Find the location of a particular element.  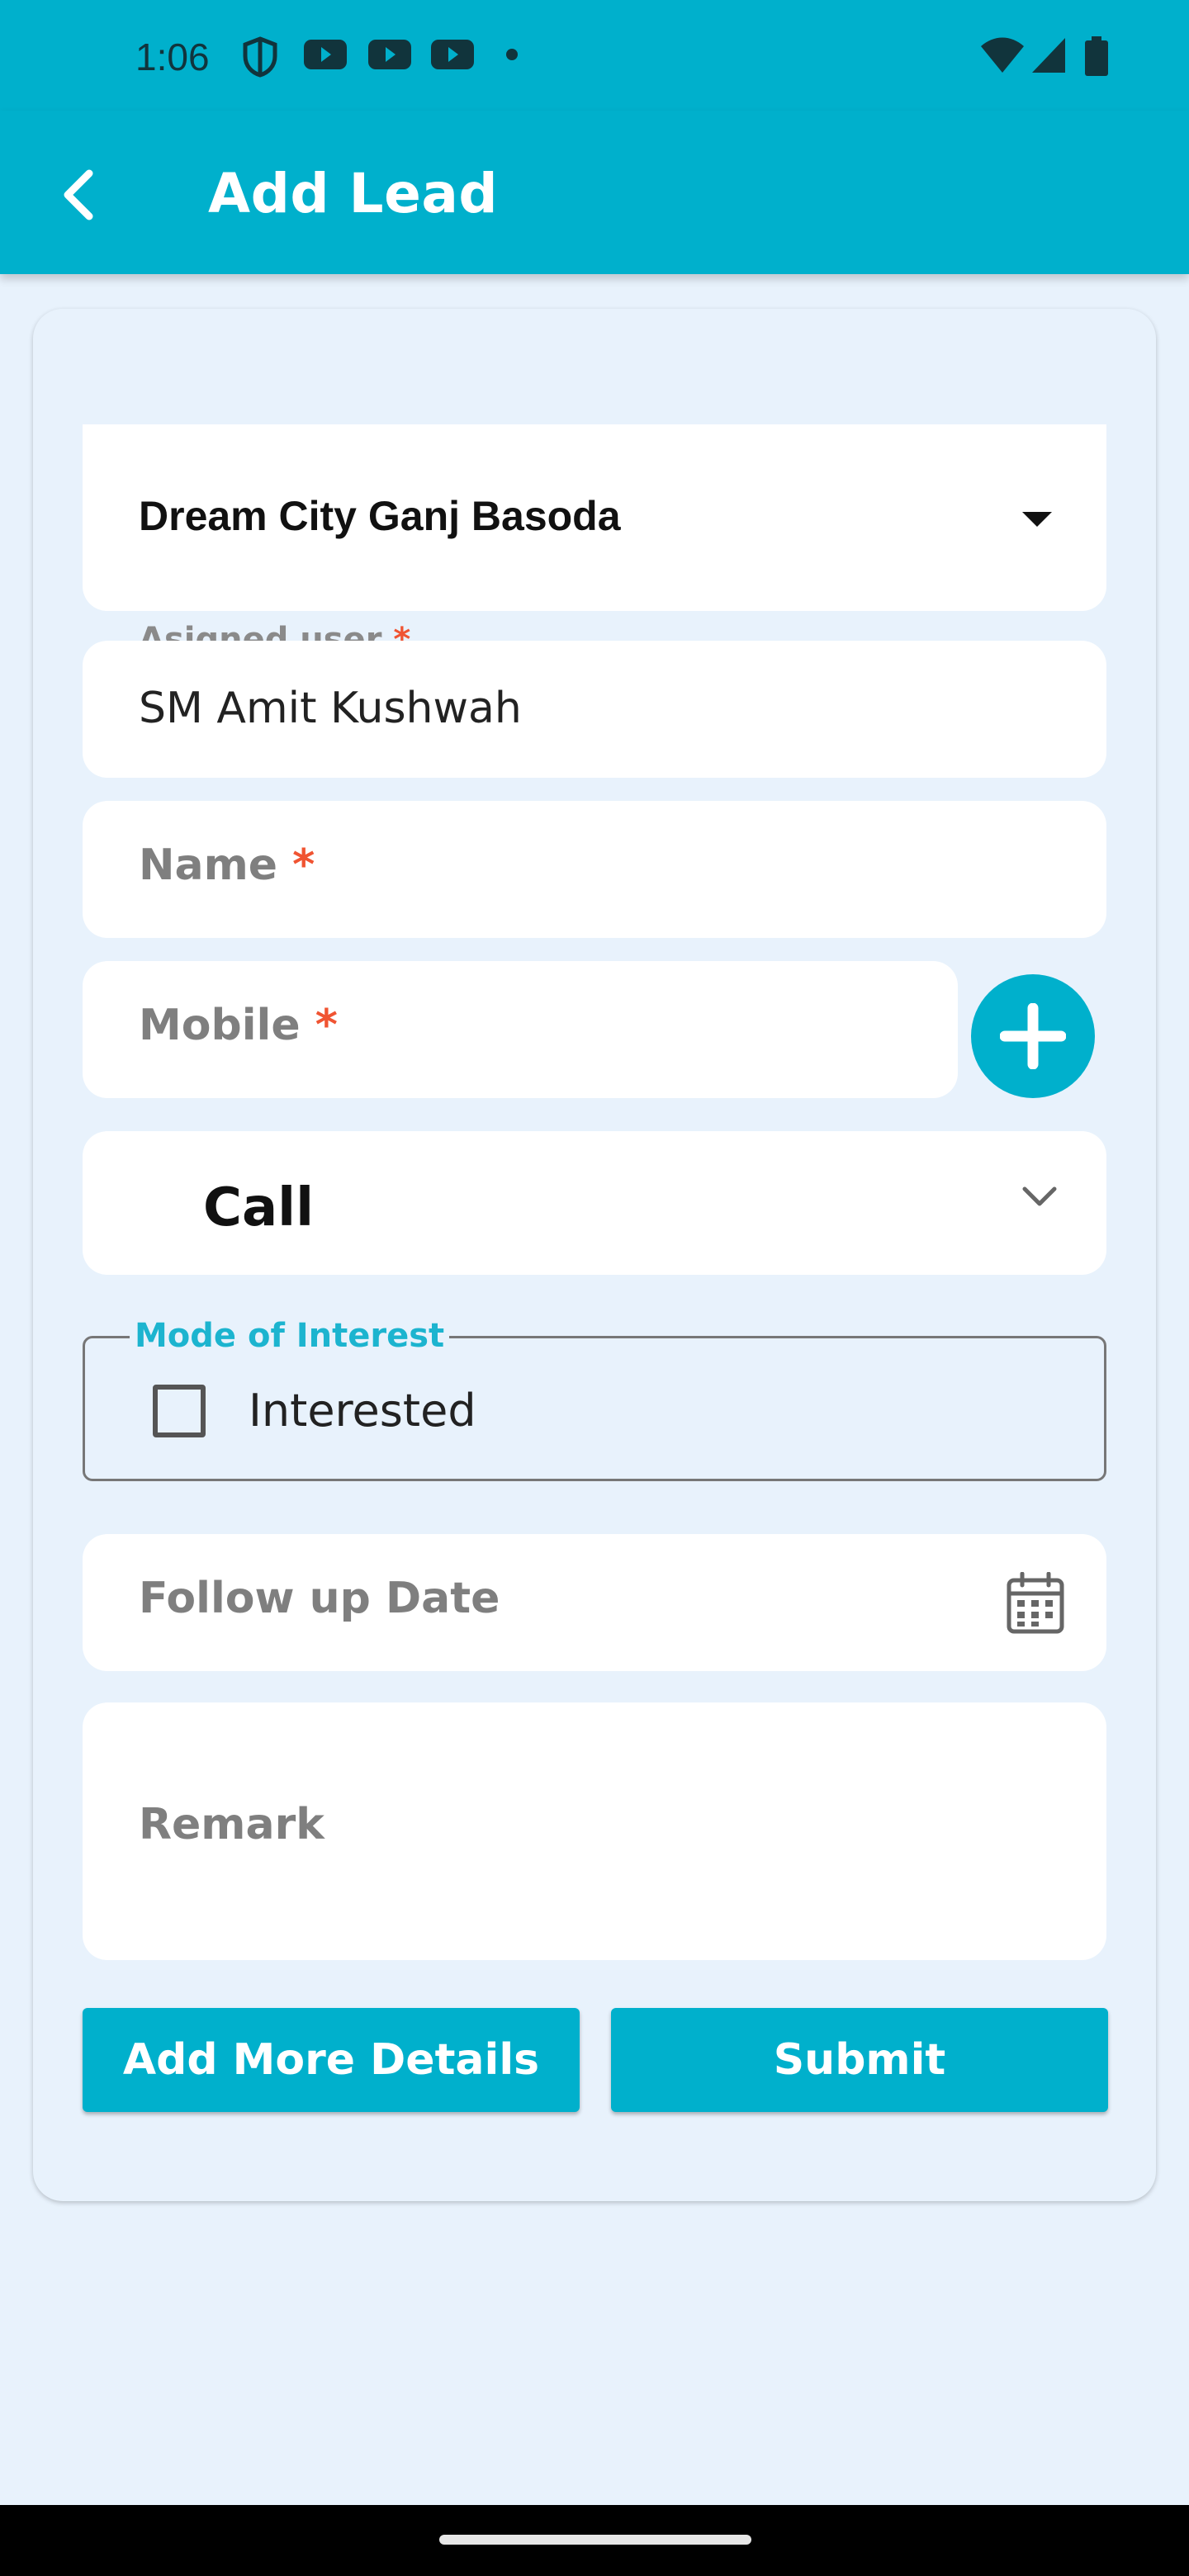

interested-checkbox is located at coordinates (179, 1411).